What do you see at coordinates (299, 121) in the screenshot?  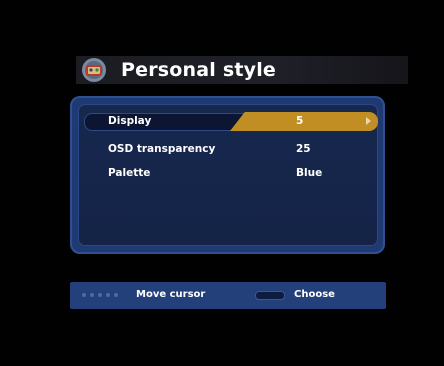 I see `setting-value-display: 5` at bounding box center [299, 121].